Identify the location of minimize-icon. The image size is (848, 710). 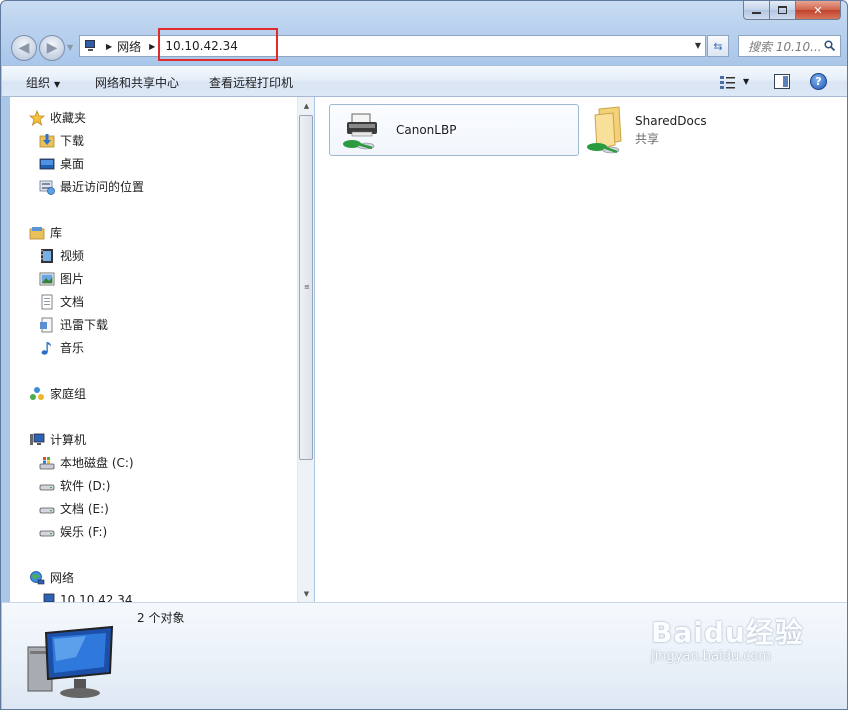
(756, 13).